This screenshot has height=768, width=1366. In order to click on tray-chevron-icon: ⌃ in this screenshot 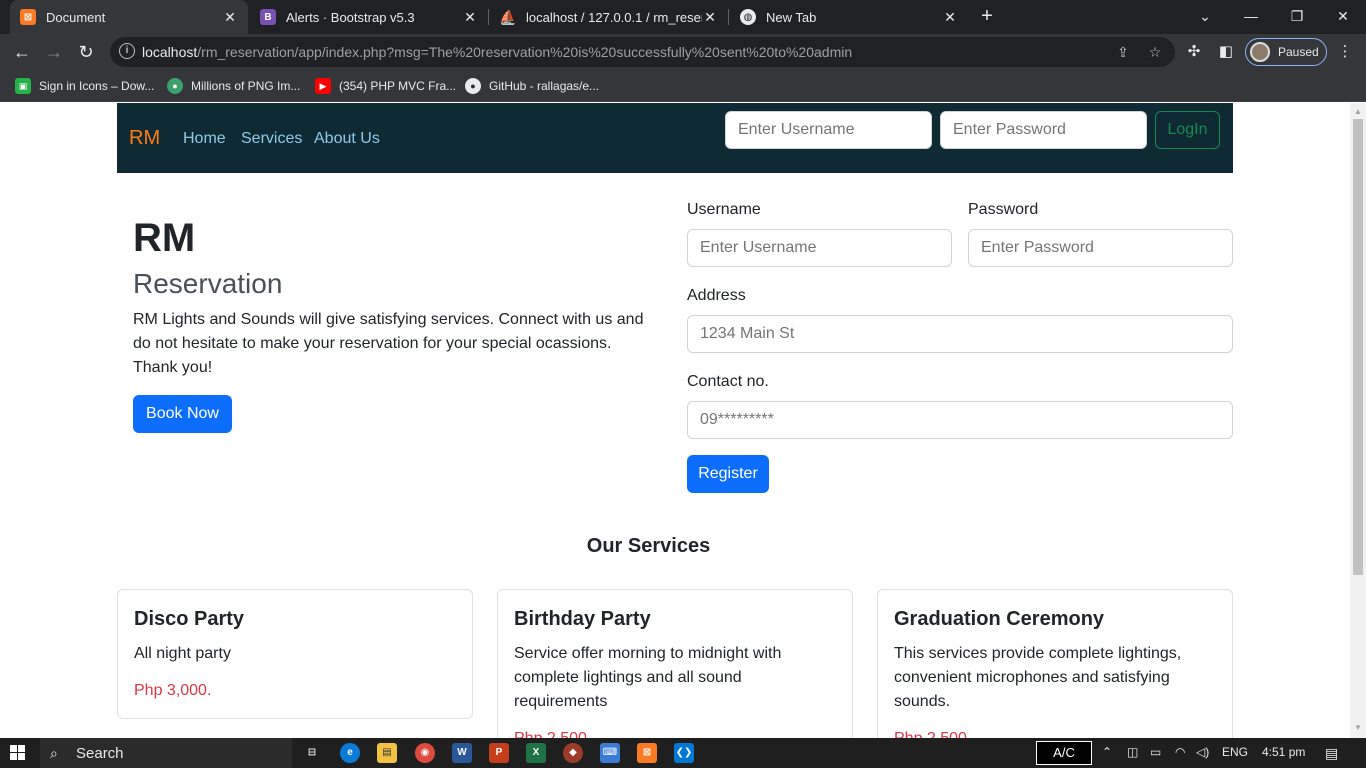, I will do `click(1107, 752)`.